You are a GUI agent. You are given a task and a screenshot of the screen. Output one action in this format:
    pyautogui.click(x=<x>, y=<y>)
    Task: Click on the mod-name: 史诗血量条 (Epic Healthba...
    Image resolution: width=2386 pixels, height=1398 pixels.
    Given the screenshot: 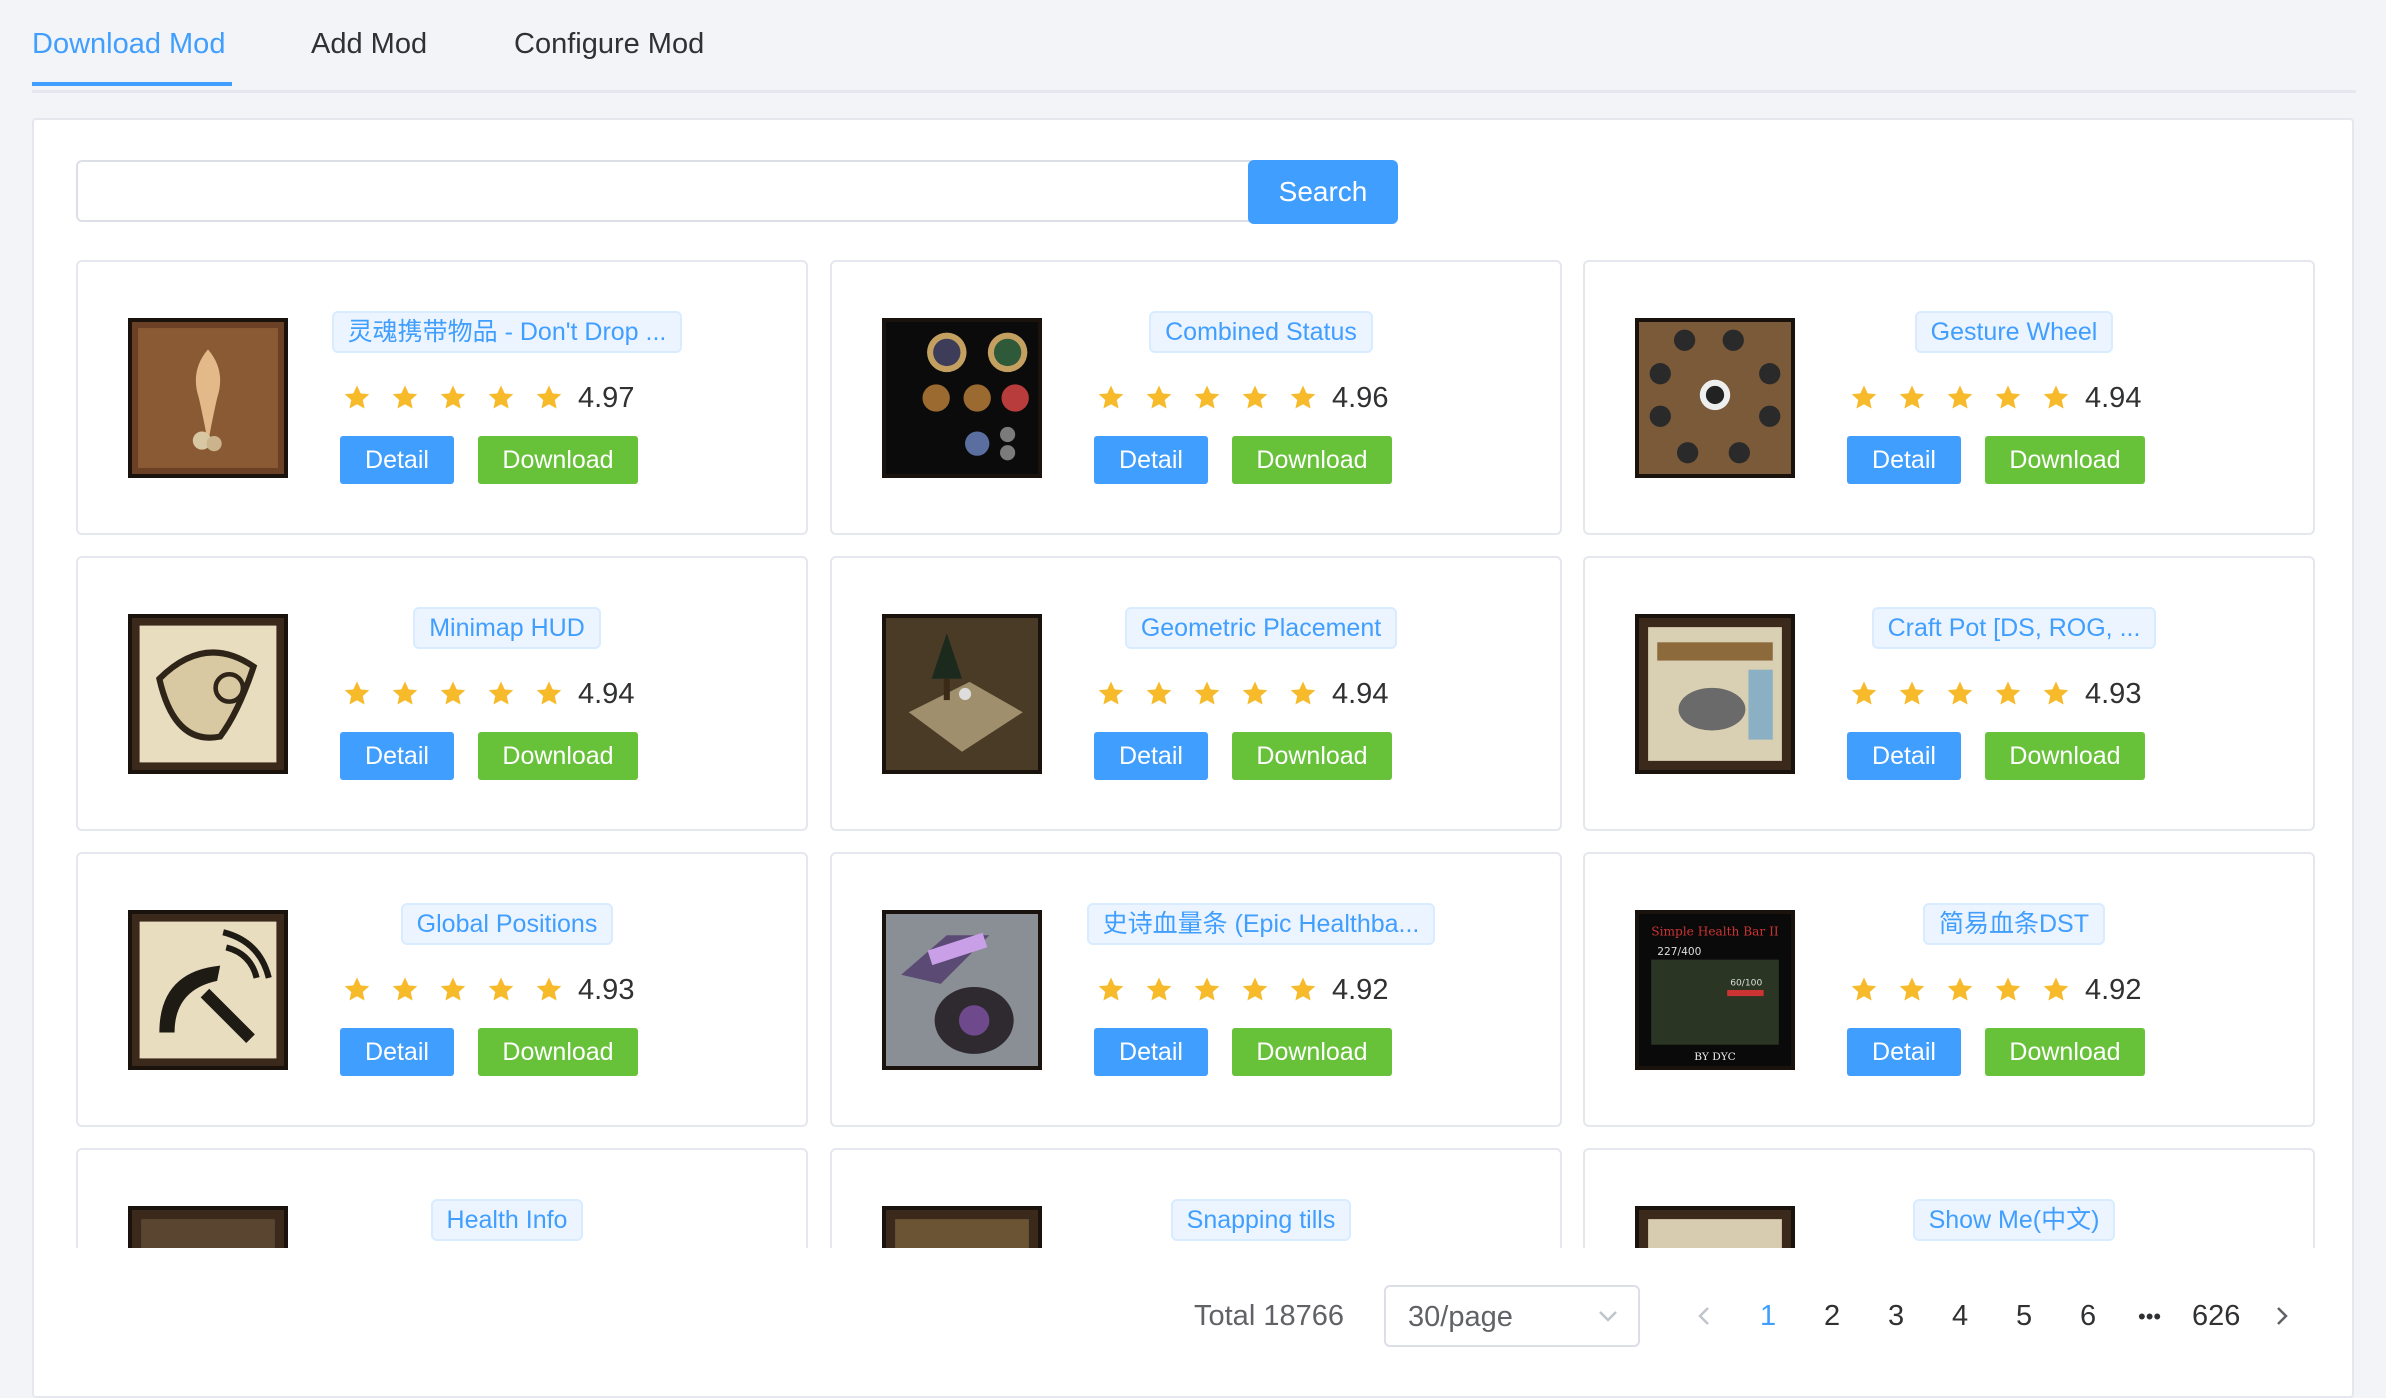 What is the action you would take?
    pyautogui.click(x=1261, y=924)
    